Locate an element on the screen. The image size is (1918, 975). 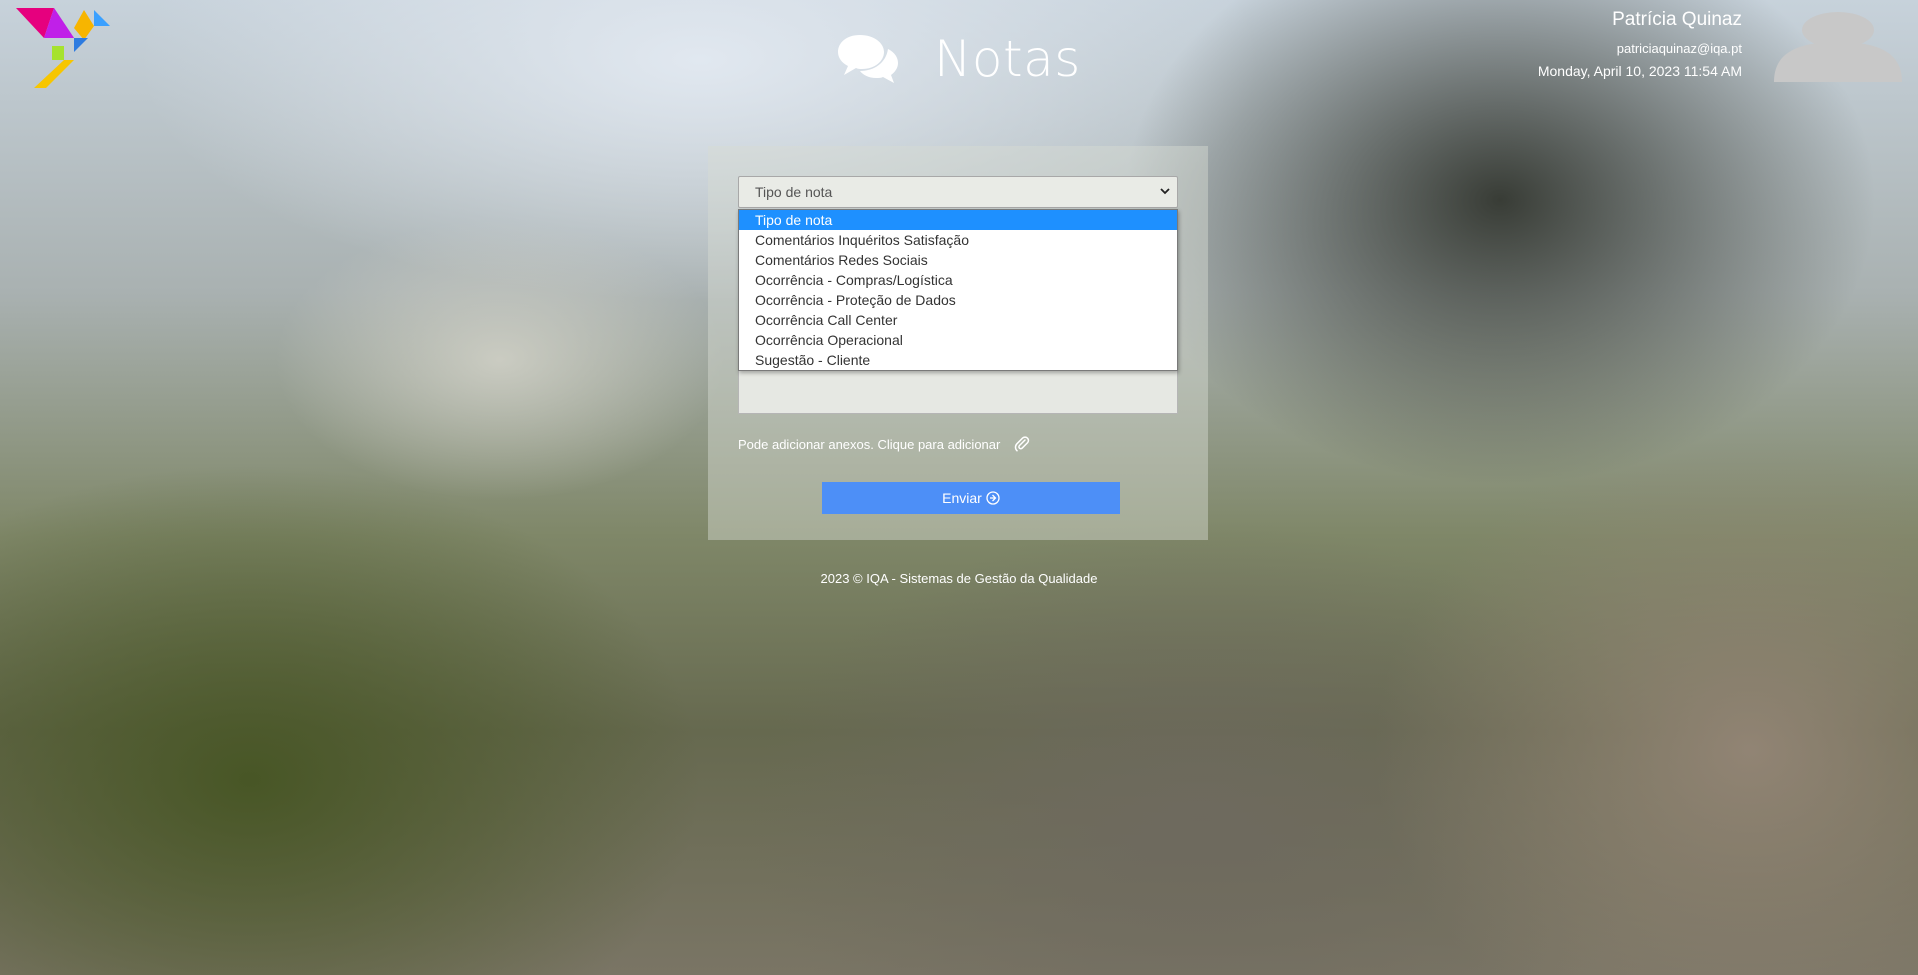
note-type-select: Tipo de nota is located at coordinates (958, 192).